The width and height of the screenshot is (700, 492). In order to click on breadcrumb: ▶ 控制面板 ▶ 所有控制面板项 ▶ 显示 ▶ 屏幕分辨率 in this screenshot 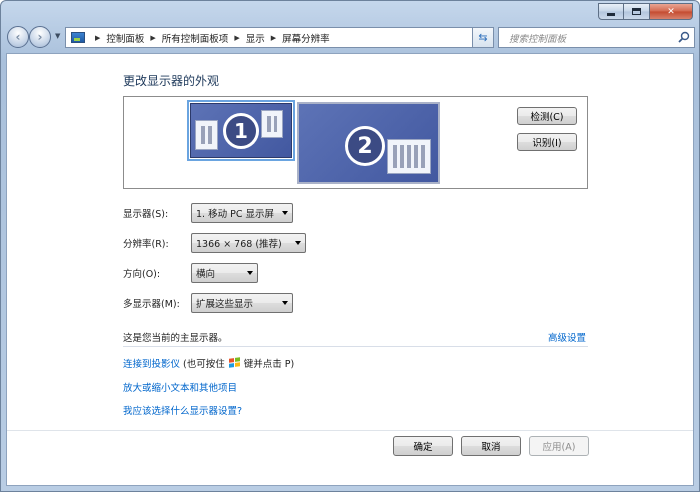, I will do `click(209, 38)`.